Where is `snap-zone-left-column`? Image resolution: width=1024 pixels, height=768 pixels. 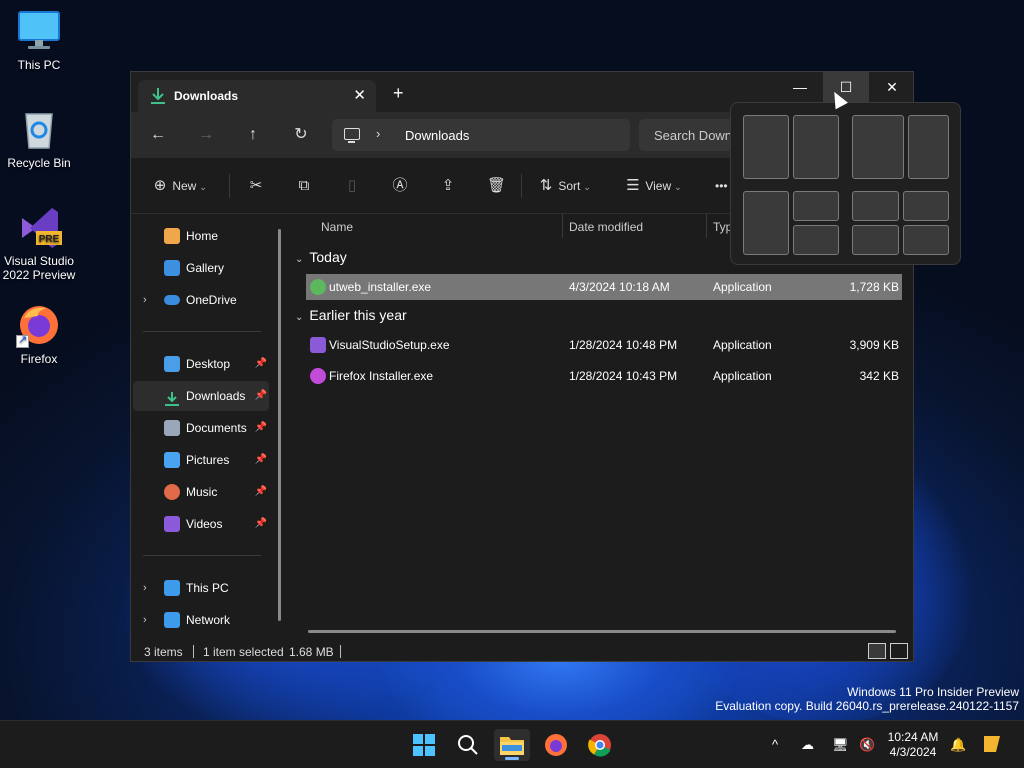 snap-zone-left-column is located at coordinates (766, 223).